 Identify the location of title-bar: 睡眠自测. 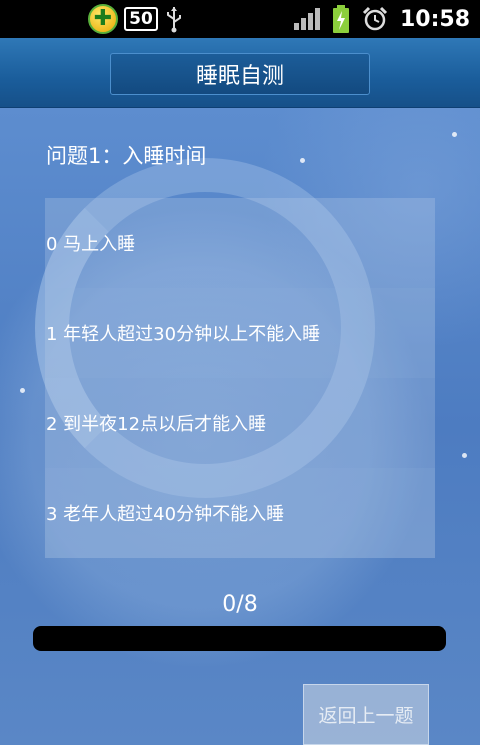
(240, 73).